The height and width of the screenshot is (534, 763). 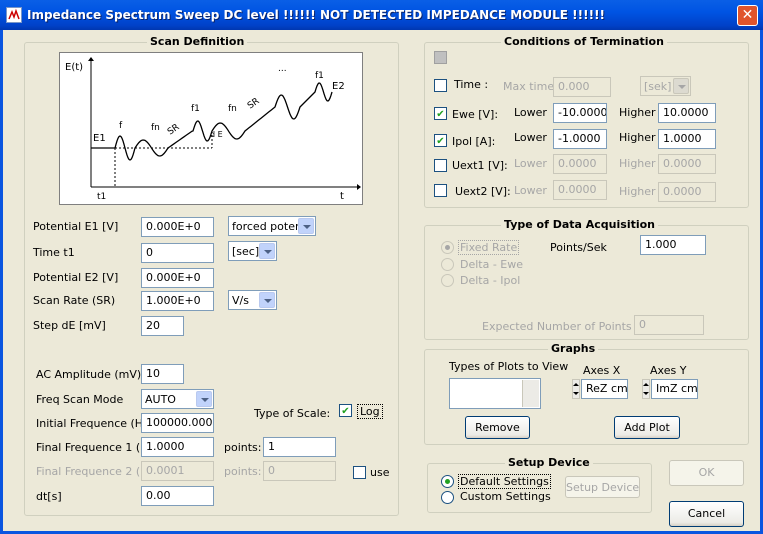 I want to click on list-scrollbar, so click(x=530, y=393).